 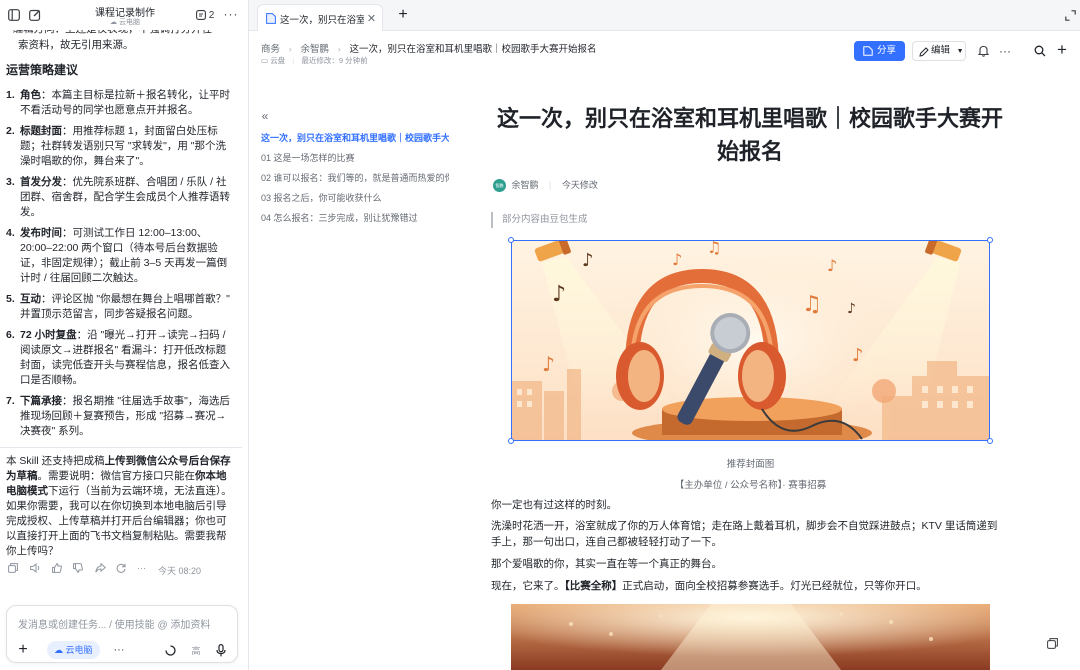 I want to click on outline-item: 03 报名之后，你可能收获什么, so click(x=355, y=198).